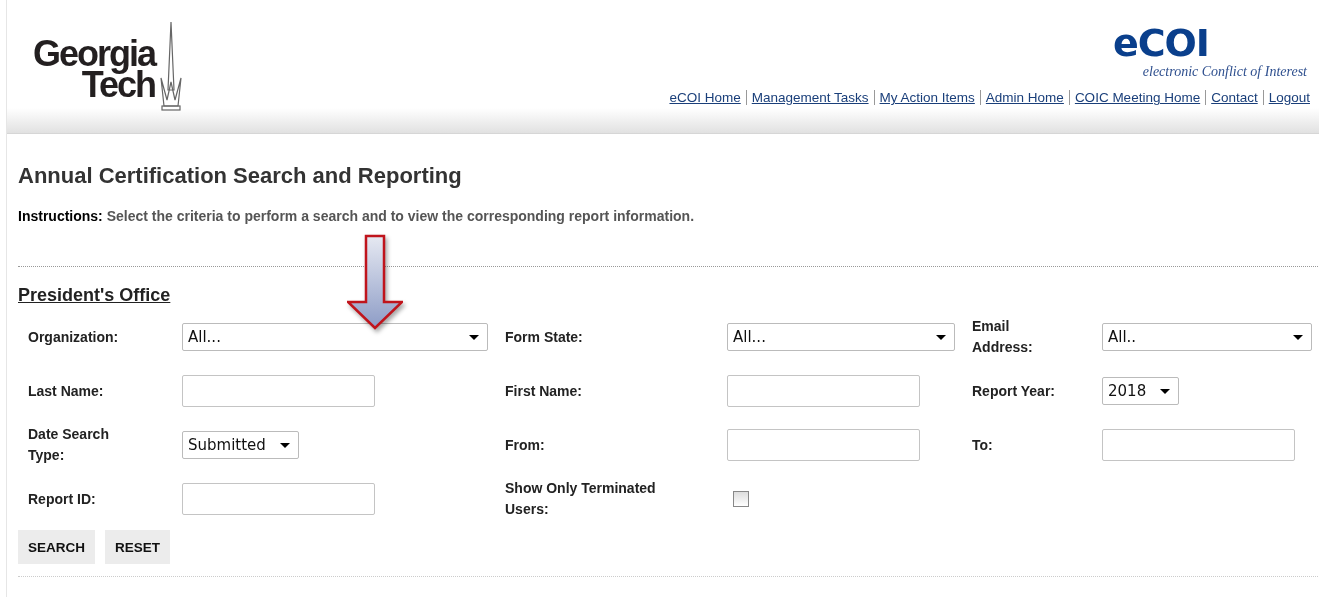  What do you see at coordinates (95, 295) in the screenshot?
I see `section-heading: President's Office` at bounding box center [95, 295].